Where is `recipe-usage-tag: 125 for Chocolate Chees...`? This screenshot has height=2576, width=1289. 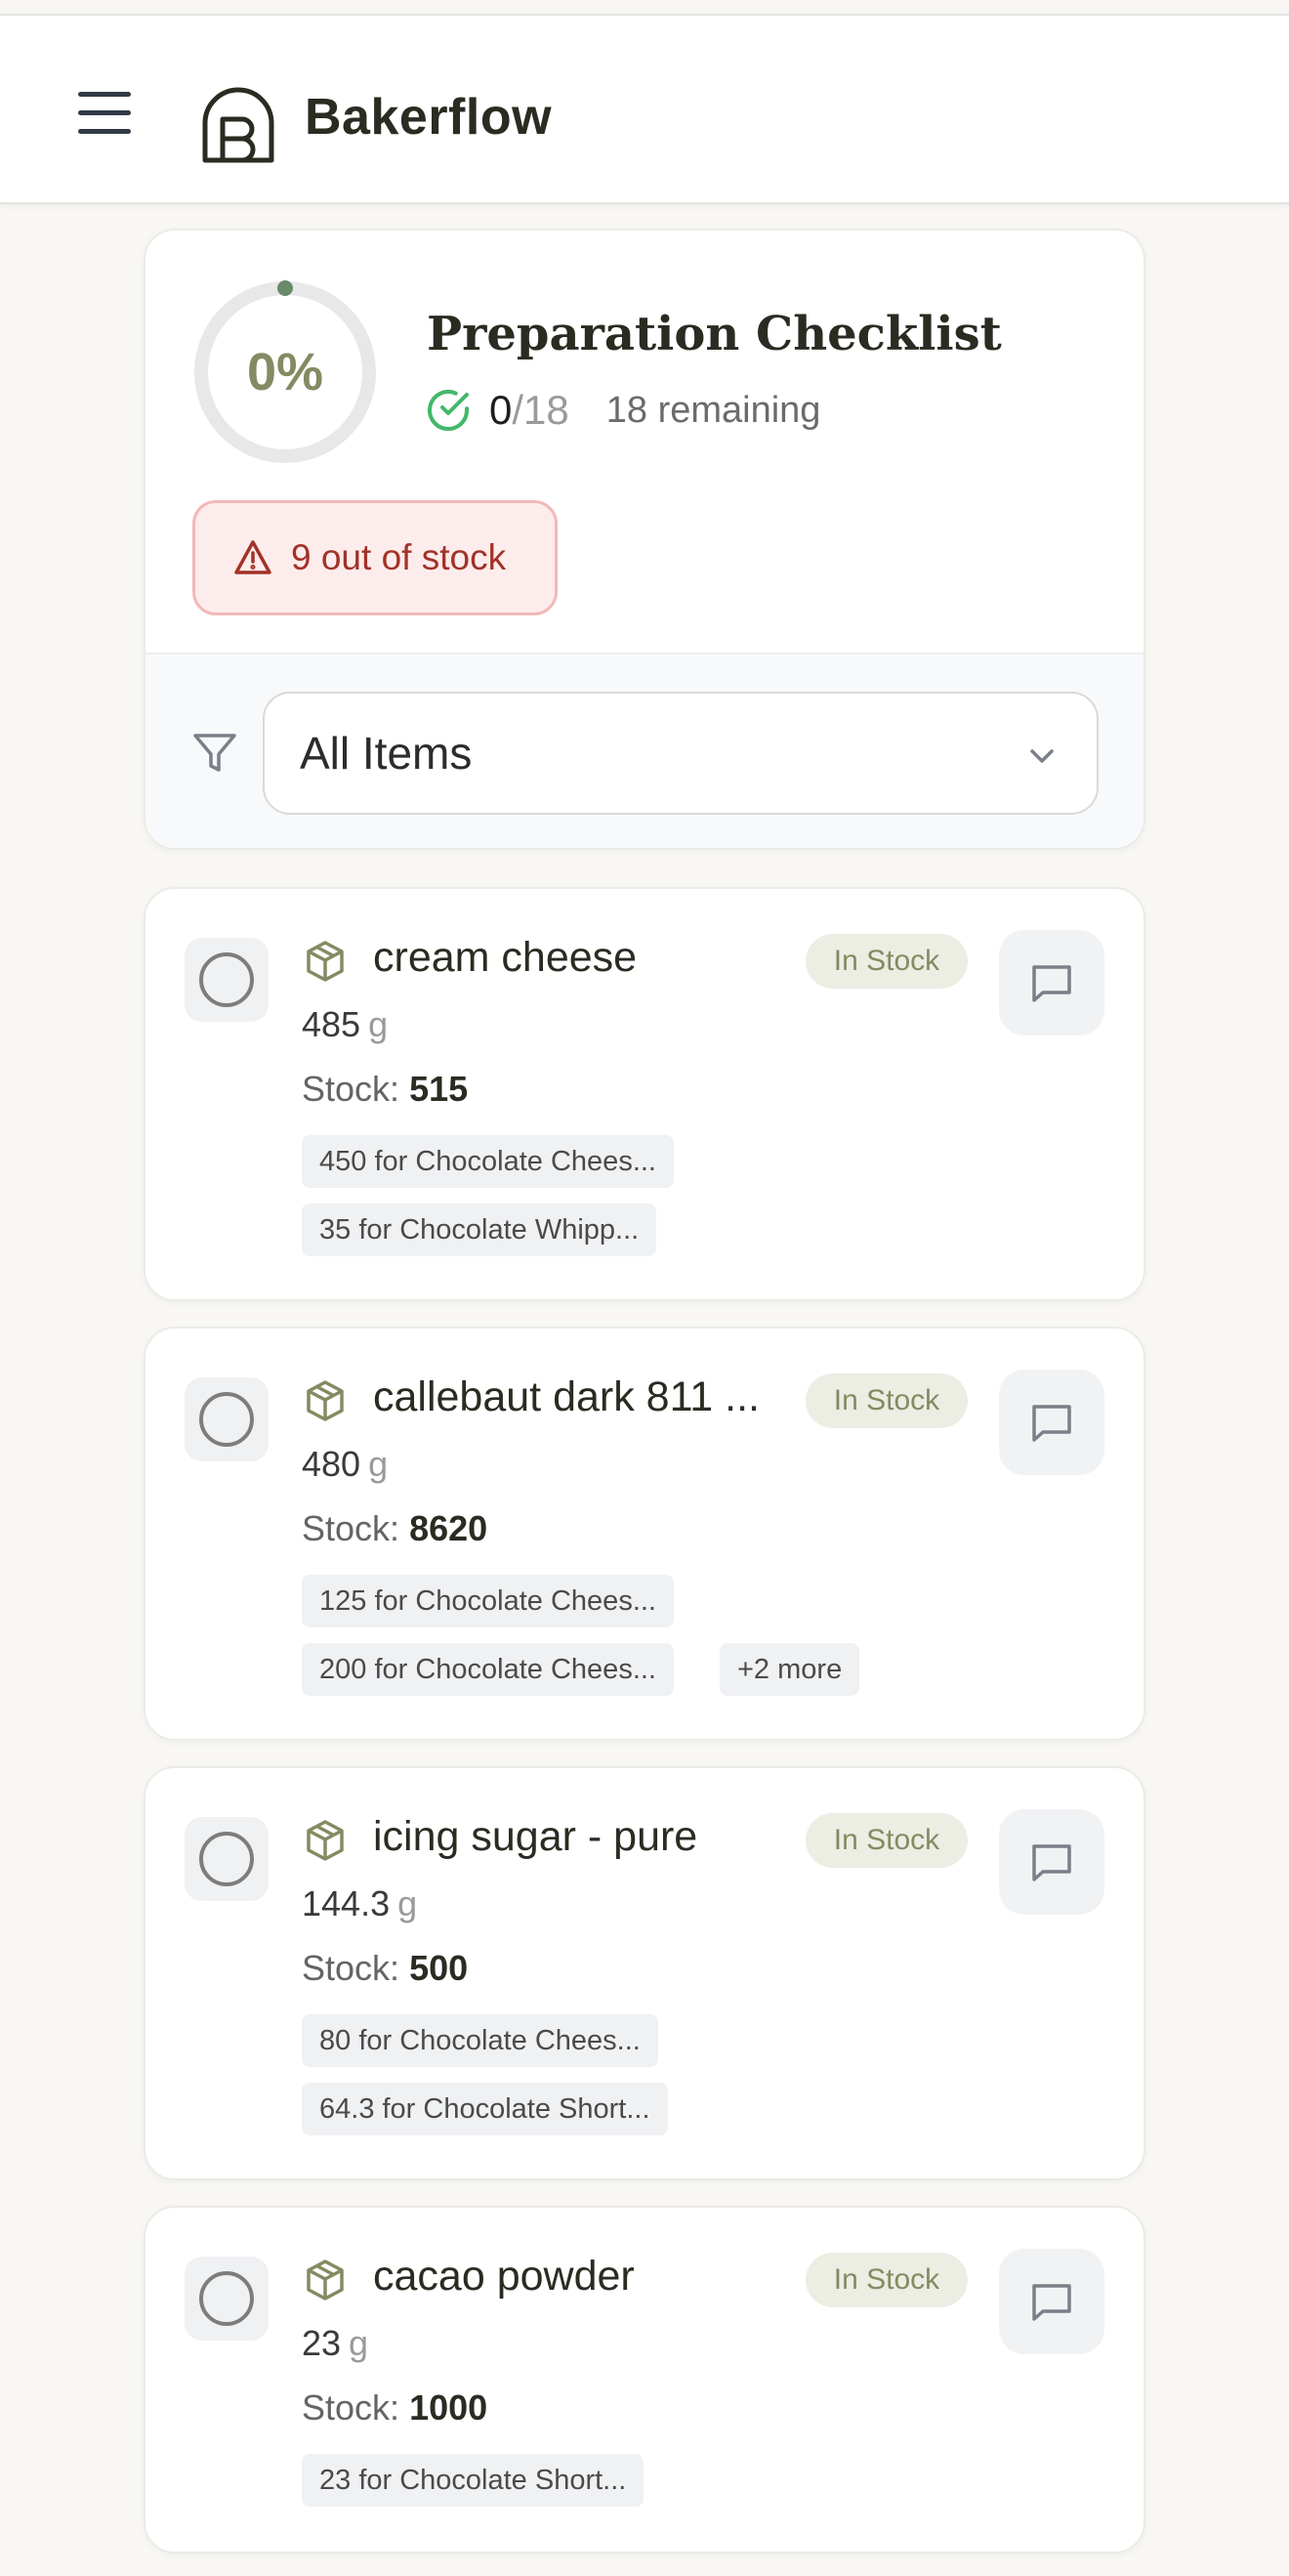 recipe-usage-tag: 125 for Chocolate Chees... is located at coordinates (488, 1601).